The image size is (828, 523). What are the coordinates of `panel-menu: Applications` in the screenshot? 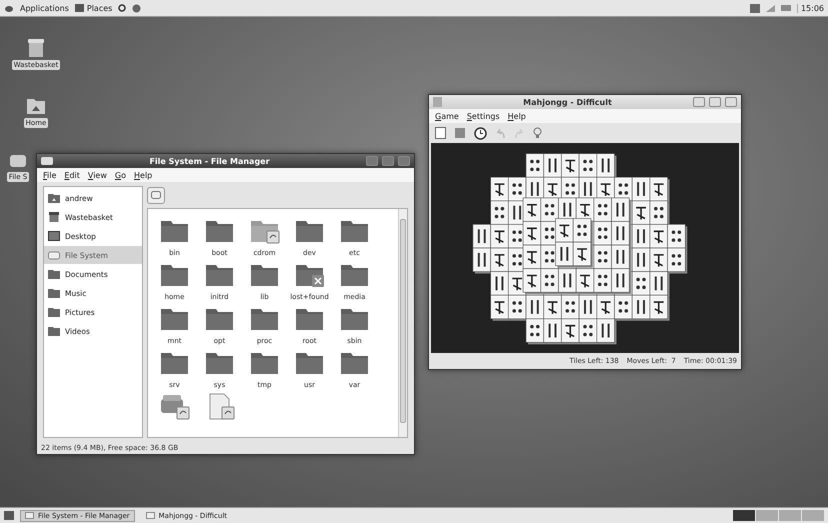 It's located at (44, 8).